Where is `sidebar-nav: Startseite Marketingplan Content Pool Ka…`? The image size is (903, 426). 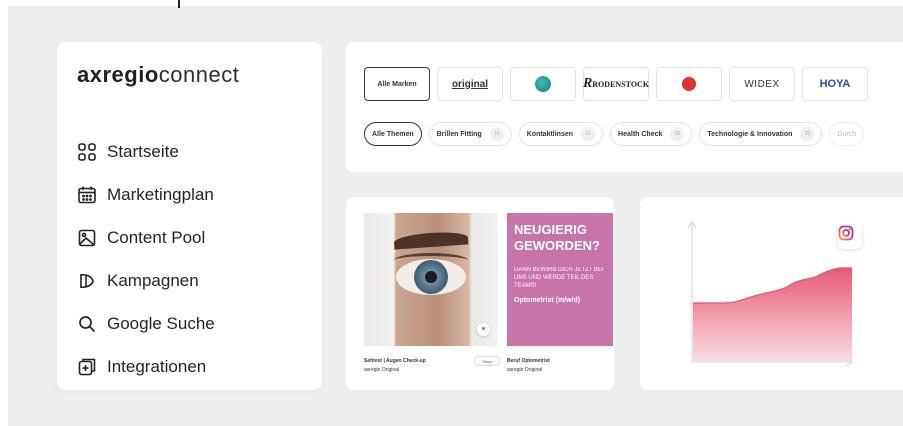
sidebar-nav: Startseite Marketingplan Content Pool Ka… is located at coordinates (146, 259).